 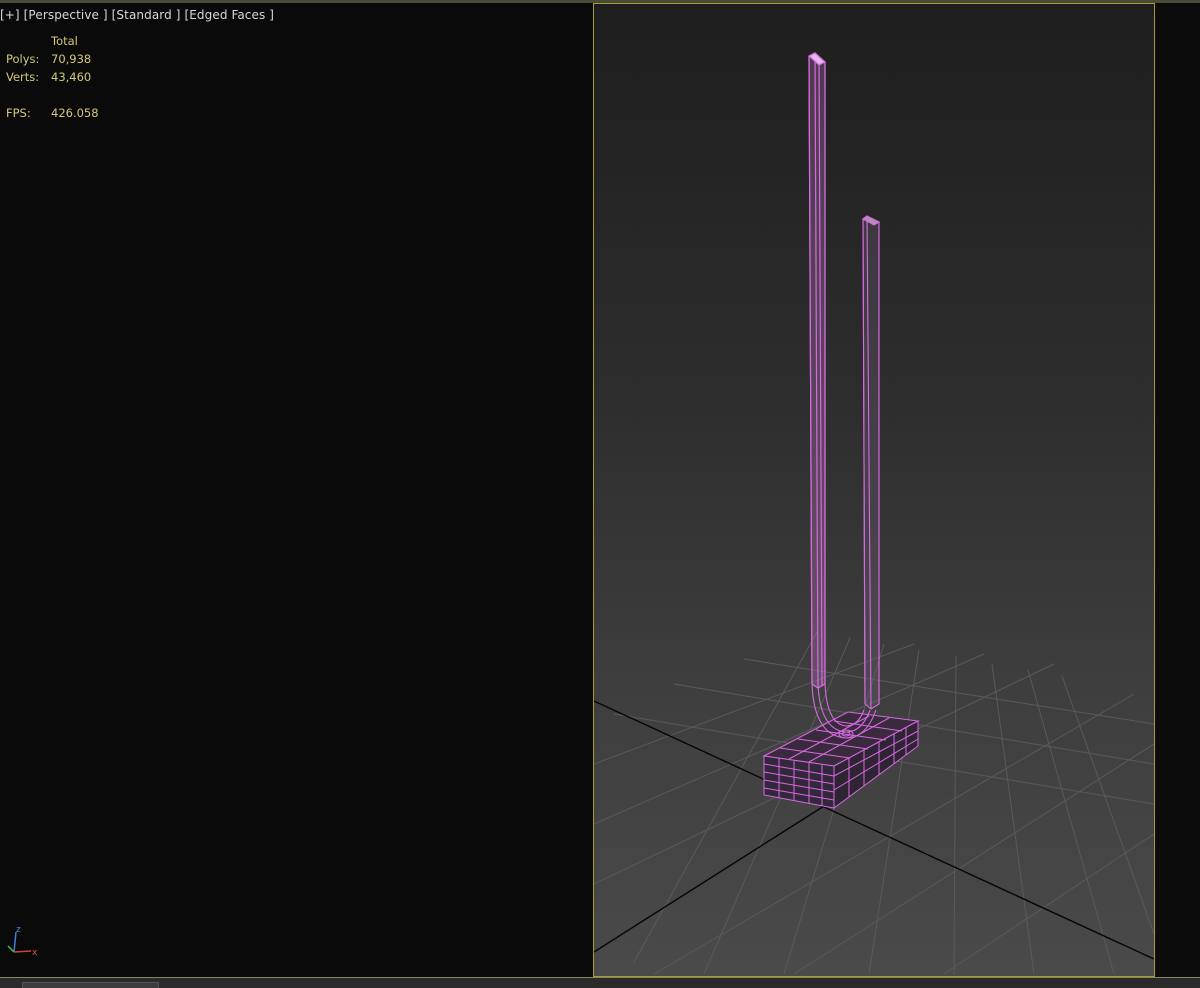 I want to click on verts-label: Verts:, so click(x=23, y=77).